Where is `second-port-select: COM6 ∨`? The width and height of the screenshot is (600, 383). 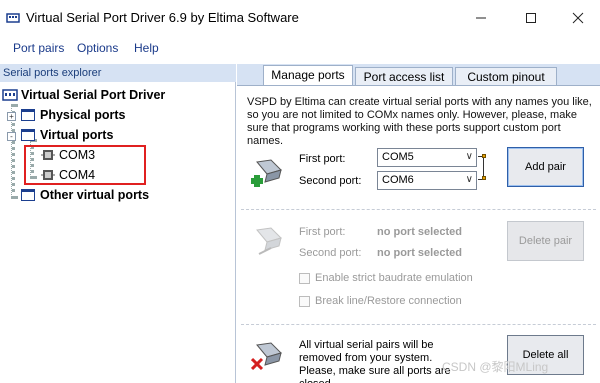 second-port-select: COM6 ∨ is located at coordinates (427, 180).